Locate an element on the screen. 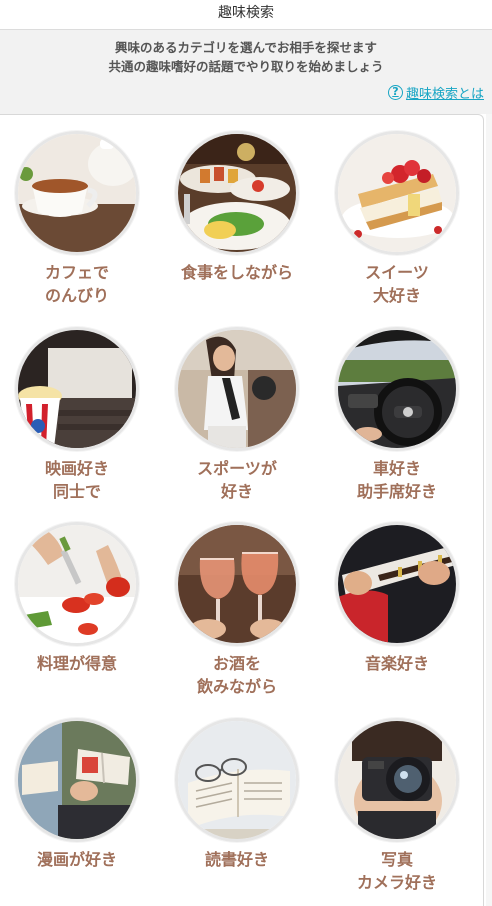  category-manga: 漫画が好き is located at coordinates (77, 812).